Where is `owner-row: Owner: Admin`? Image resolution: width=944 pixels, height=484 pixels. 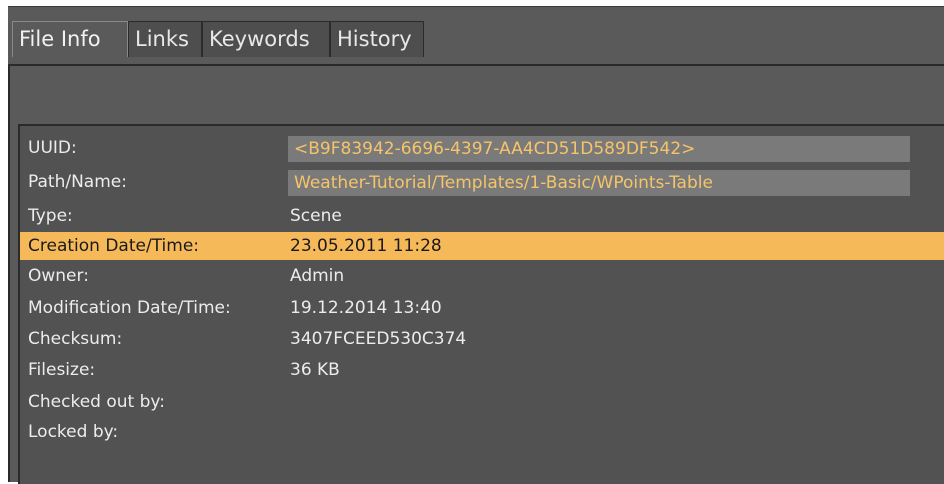
owner-row: Owner: Admin is located at coordinates (482, 276).